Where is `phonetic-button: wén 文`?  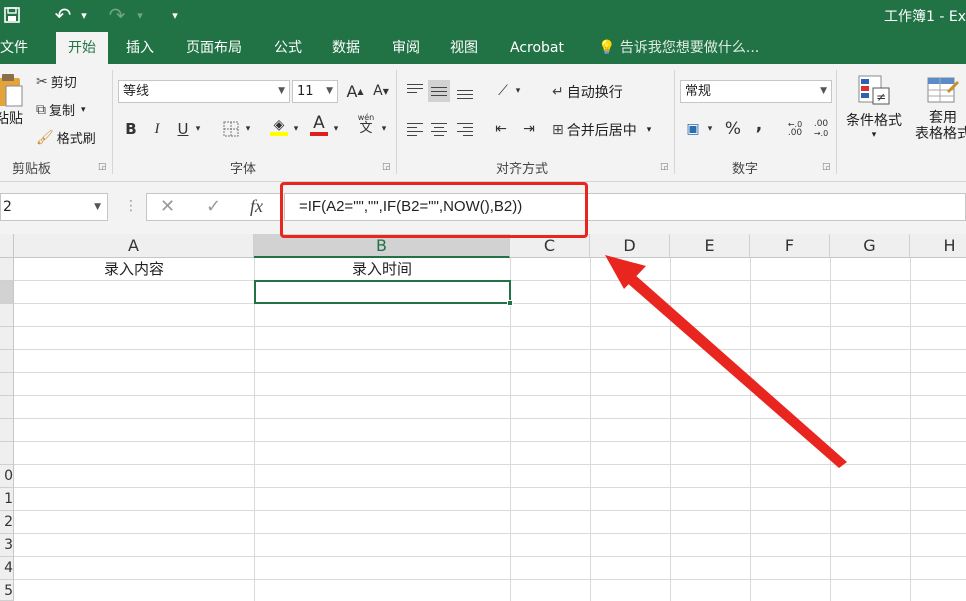
phonetic-button: wén 文 is located at coordinates (366, 125).